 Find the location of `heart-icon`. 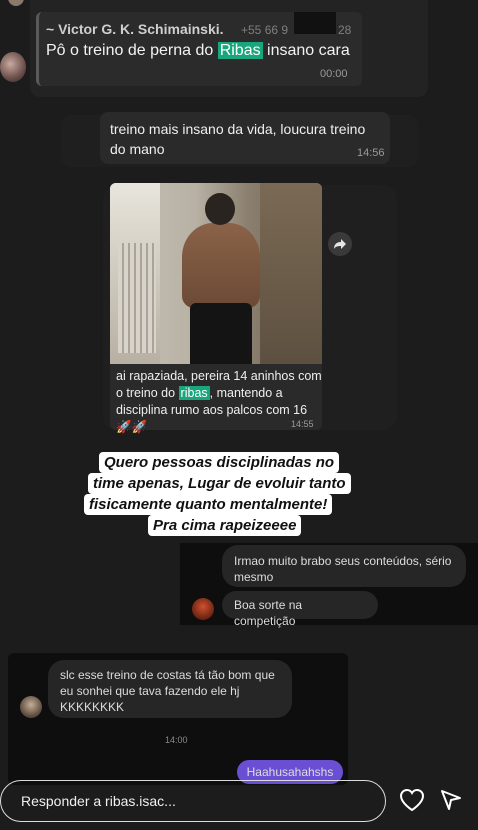

heart-icon is located at coordinates (412, 800).